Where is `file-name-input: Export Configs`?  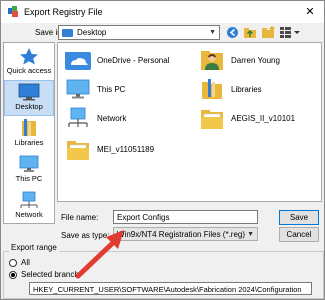 file-name-input: Export Configs is located at coordinates (185, 217).